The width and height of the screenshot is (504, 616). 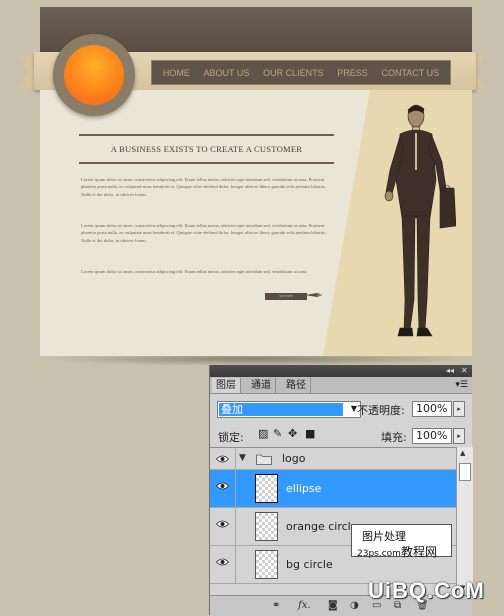 What do you see at coordinates (322, 526) in the screenshot?
I see `layer-name: orange circle` at bounding box center [322, 526].